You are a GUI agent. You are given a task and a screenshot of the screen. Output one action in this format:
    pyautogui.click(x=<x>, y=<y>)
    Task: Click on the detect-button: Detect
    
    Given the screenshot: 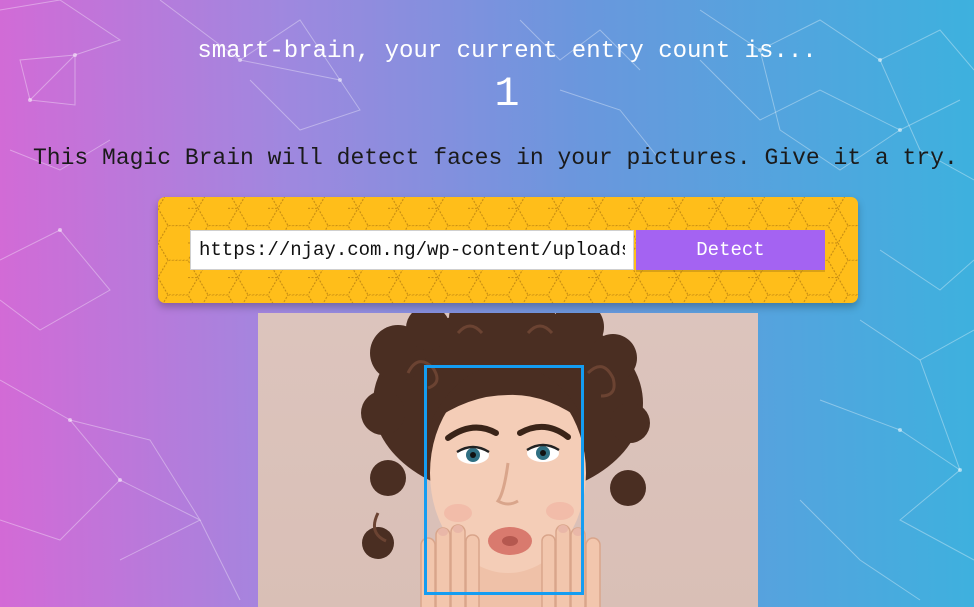 What is the action you would take?
    pyautogui.click(x=730, y=250)
    